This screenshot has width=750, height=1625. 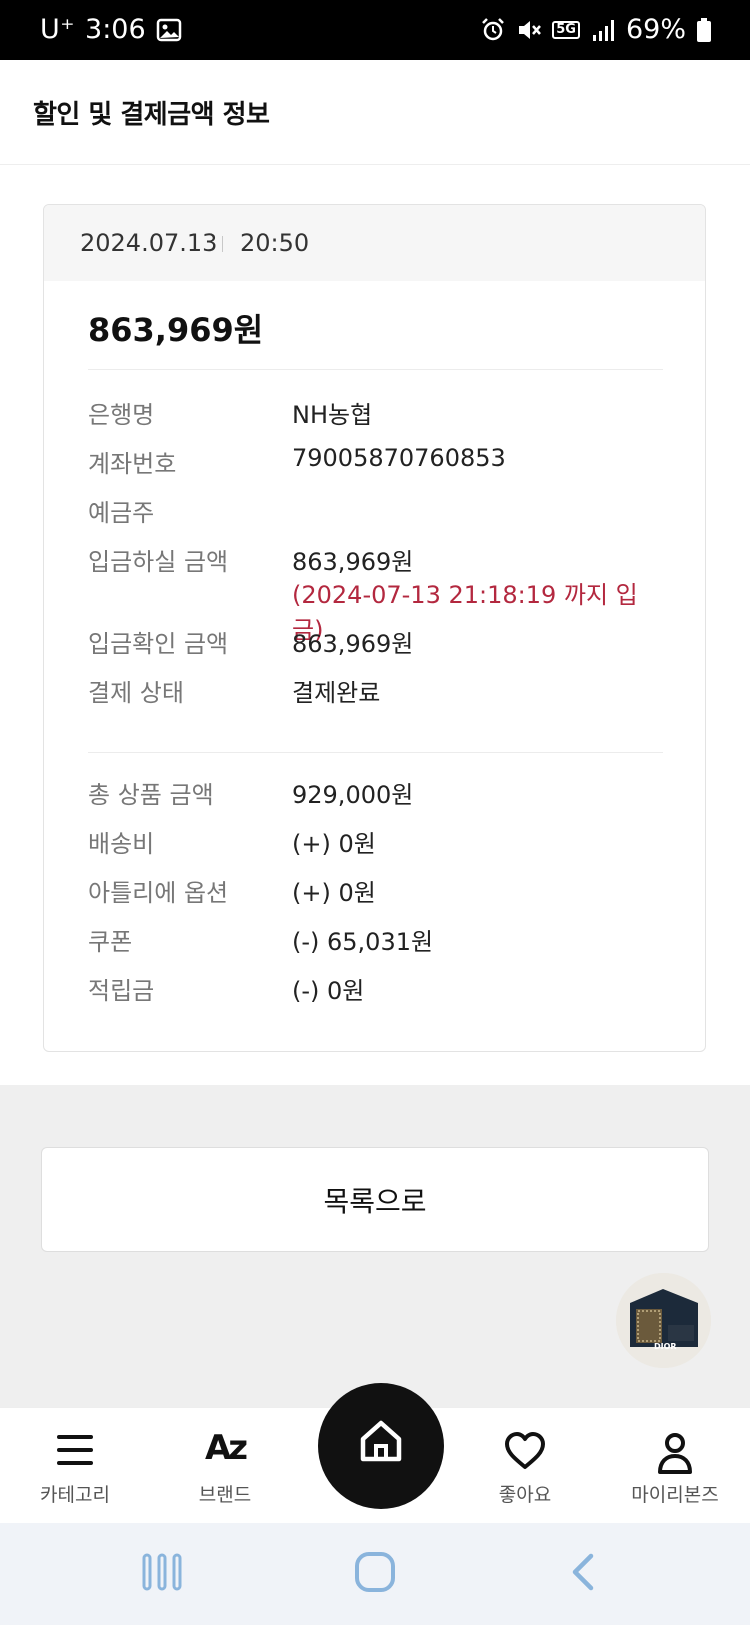 I want to click on back-button, so click(x=585, y=1573).